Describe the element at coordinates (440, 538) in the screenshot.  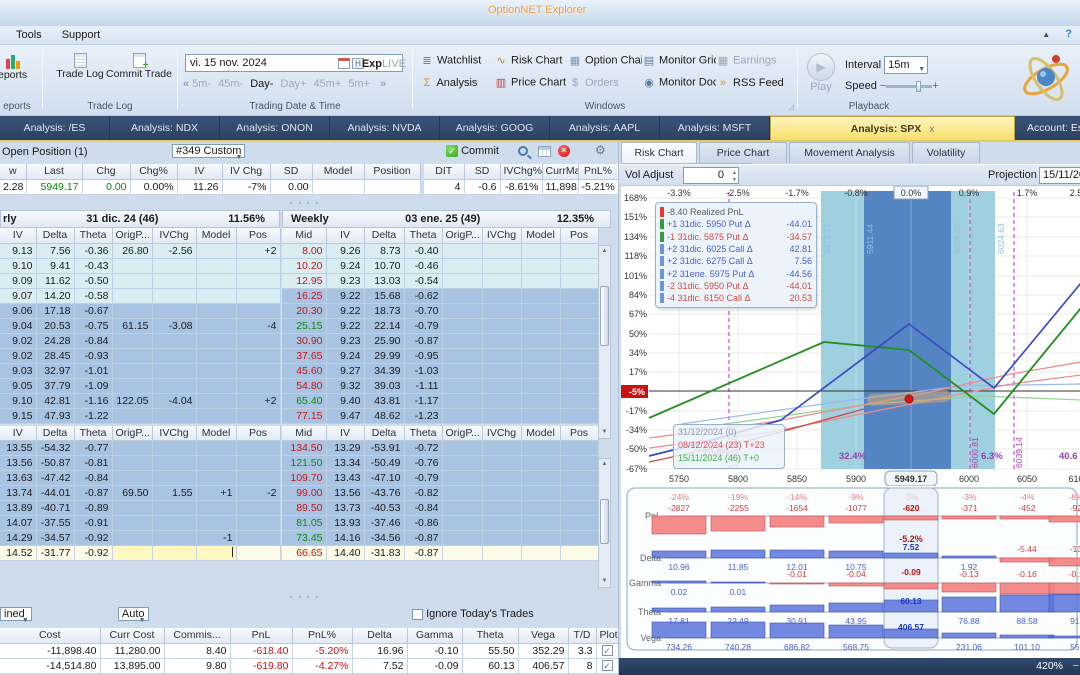
I see `option-row: 73.45 14.16 -34.56 -0.87` at that location.